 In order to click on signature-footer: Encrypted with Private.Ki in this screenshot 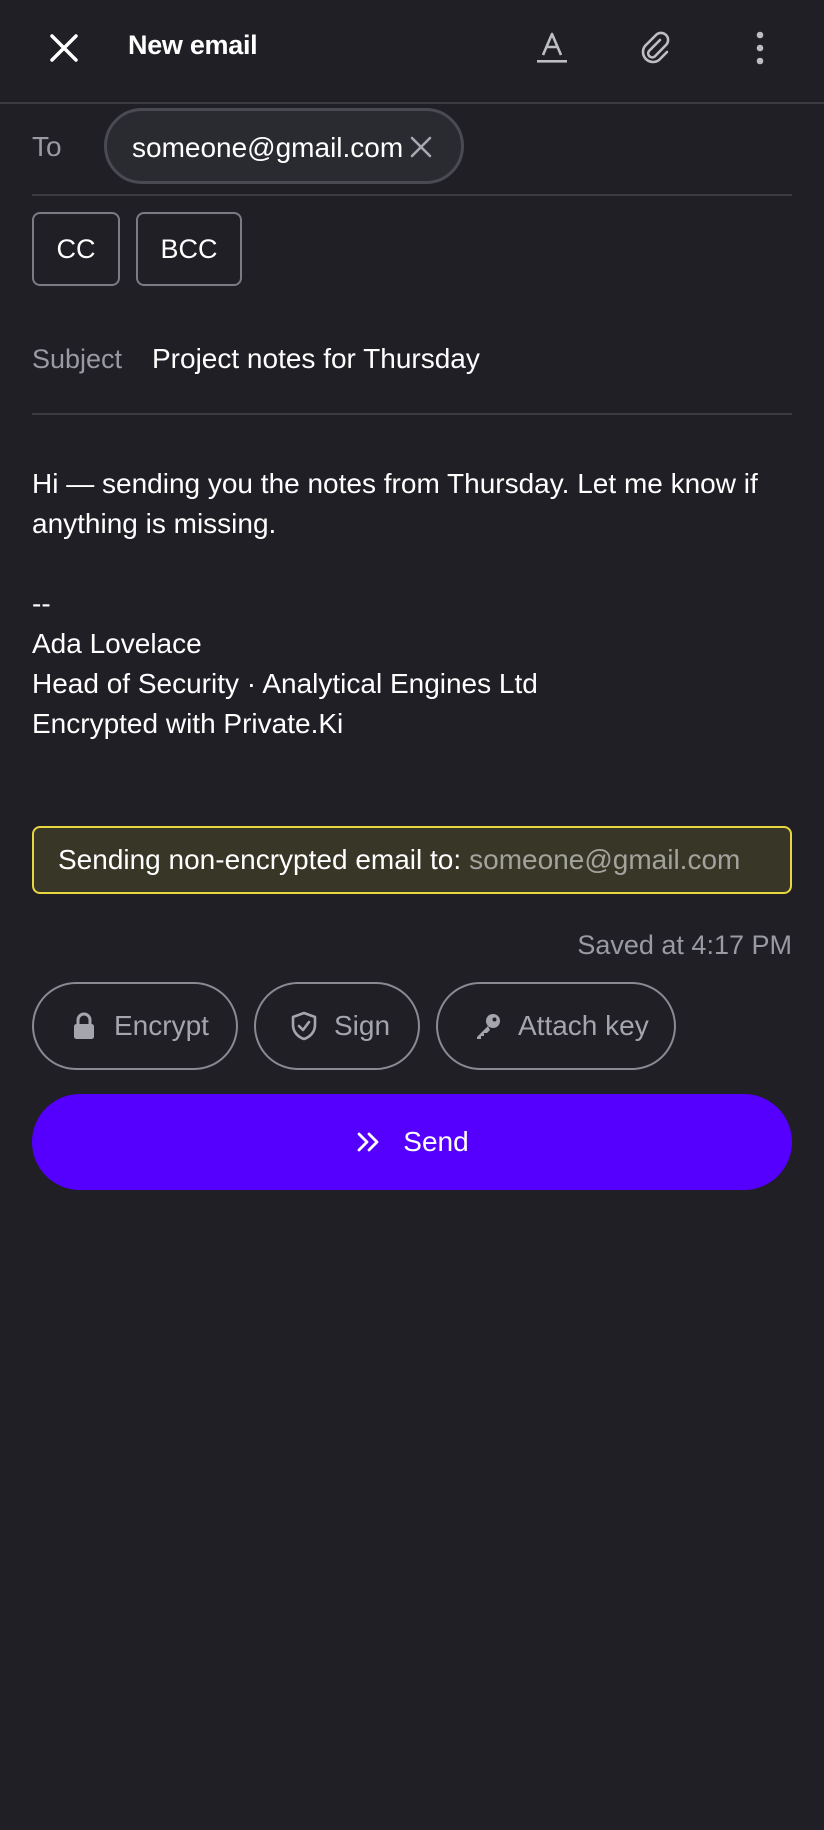, I will do `click(188, 723)`.